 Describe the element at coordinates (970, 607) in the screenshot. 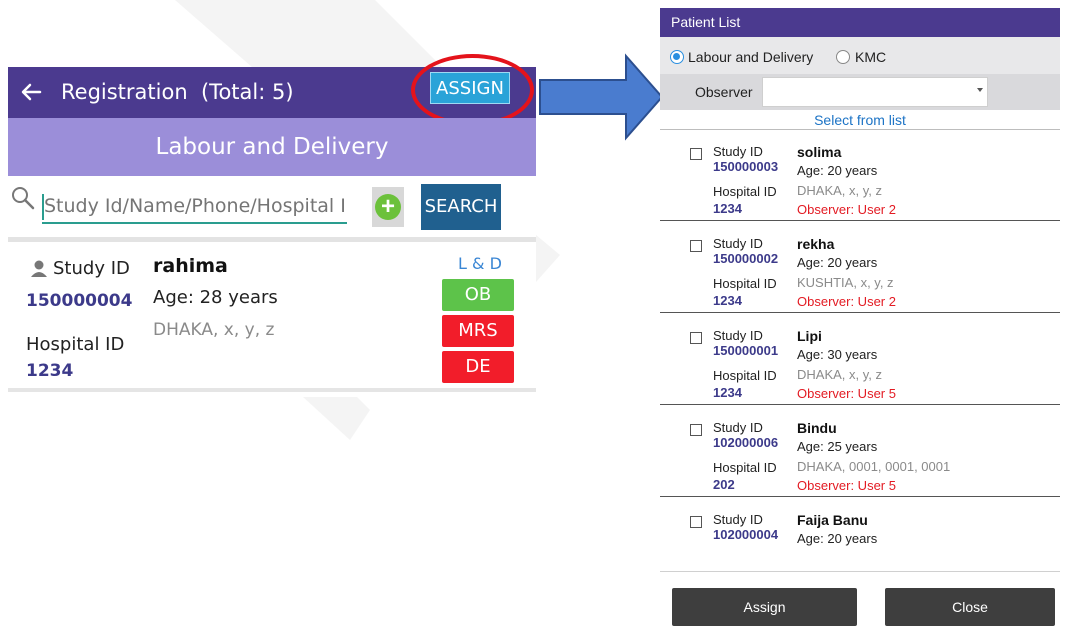

I see `close-button: Close` at that location.